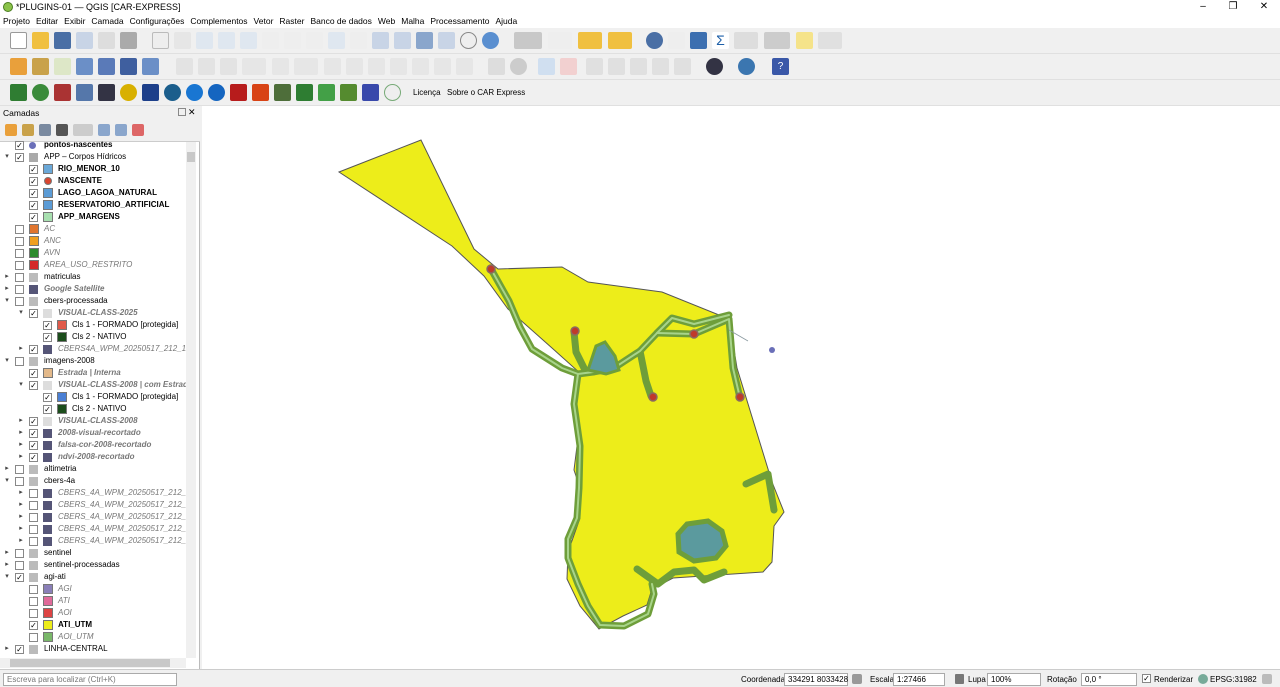  Describe the element at coordinates (420, 66) in the screenshot. I see `paste-icon` at that location.